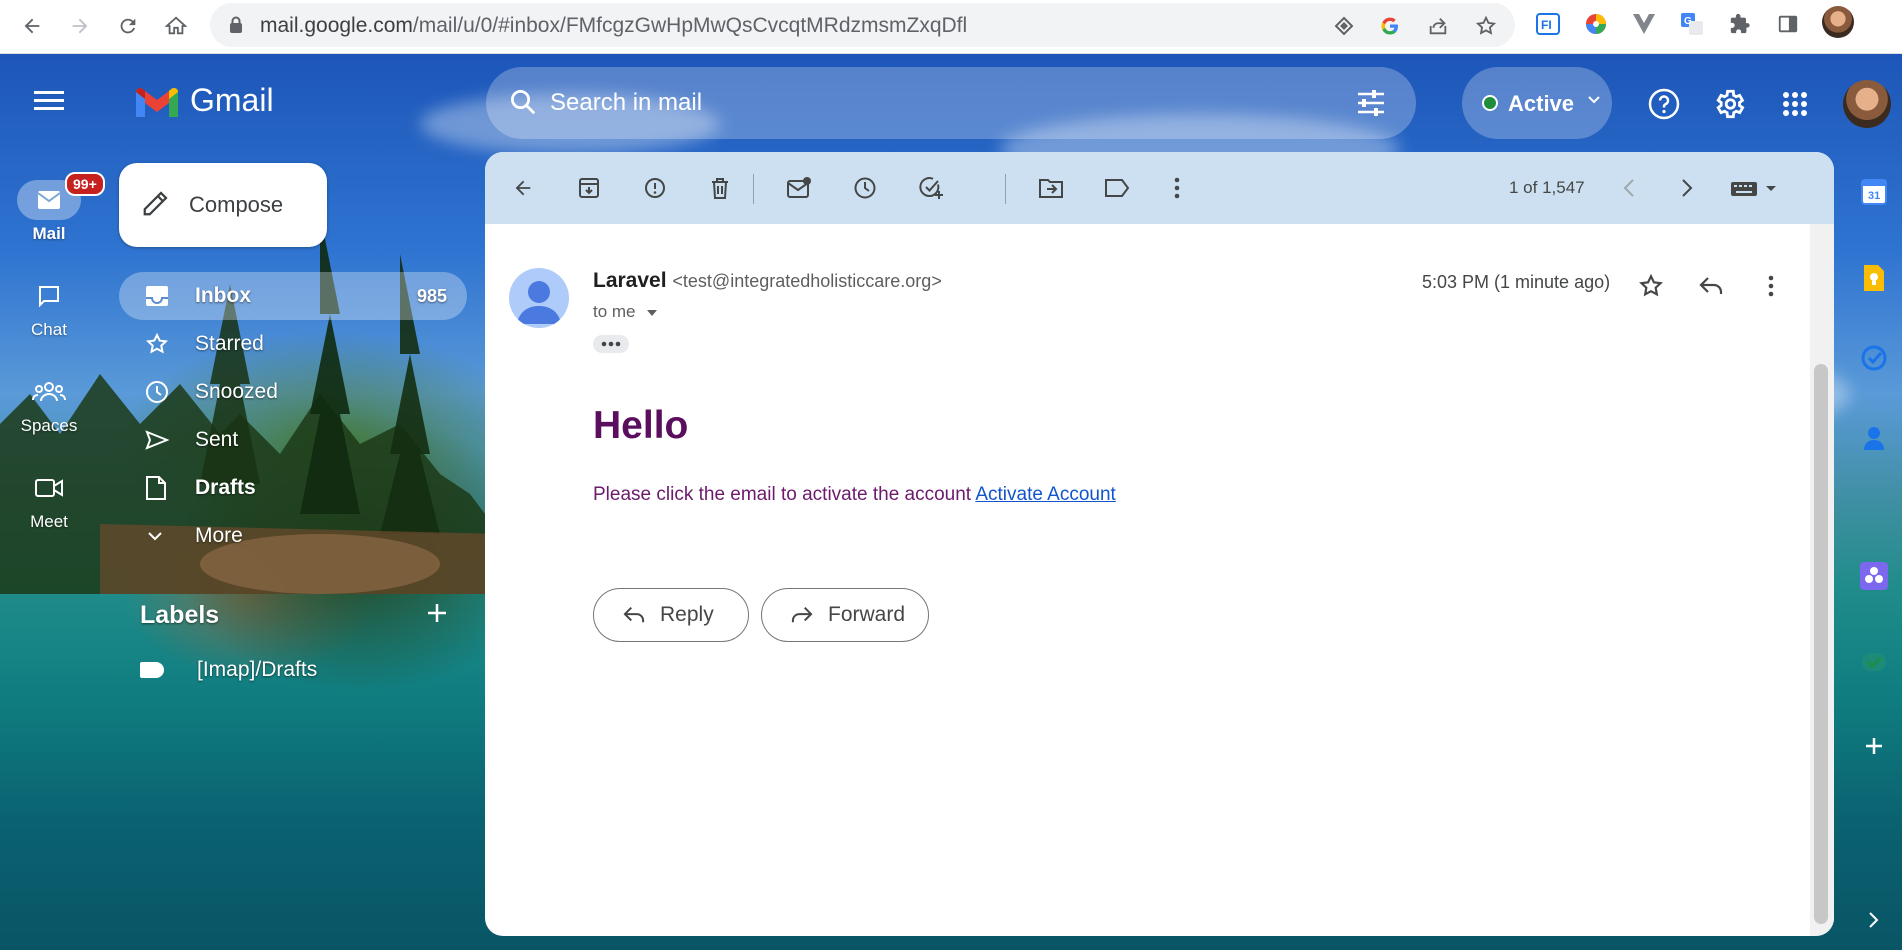 The height and width of the screenshot is (950, 1902). What do you see at coordinates (720, 188) in the screenshot?
I see `delete-trash-icon` at bounding box center [720, 188].